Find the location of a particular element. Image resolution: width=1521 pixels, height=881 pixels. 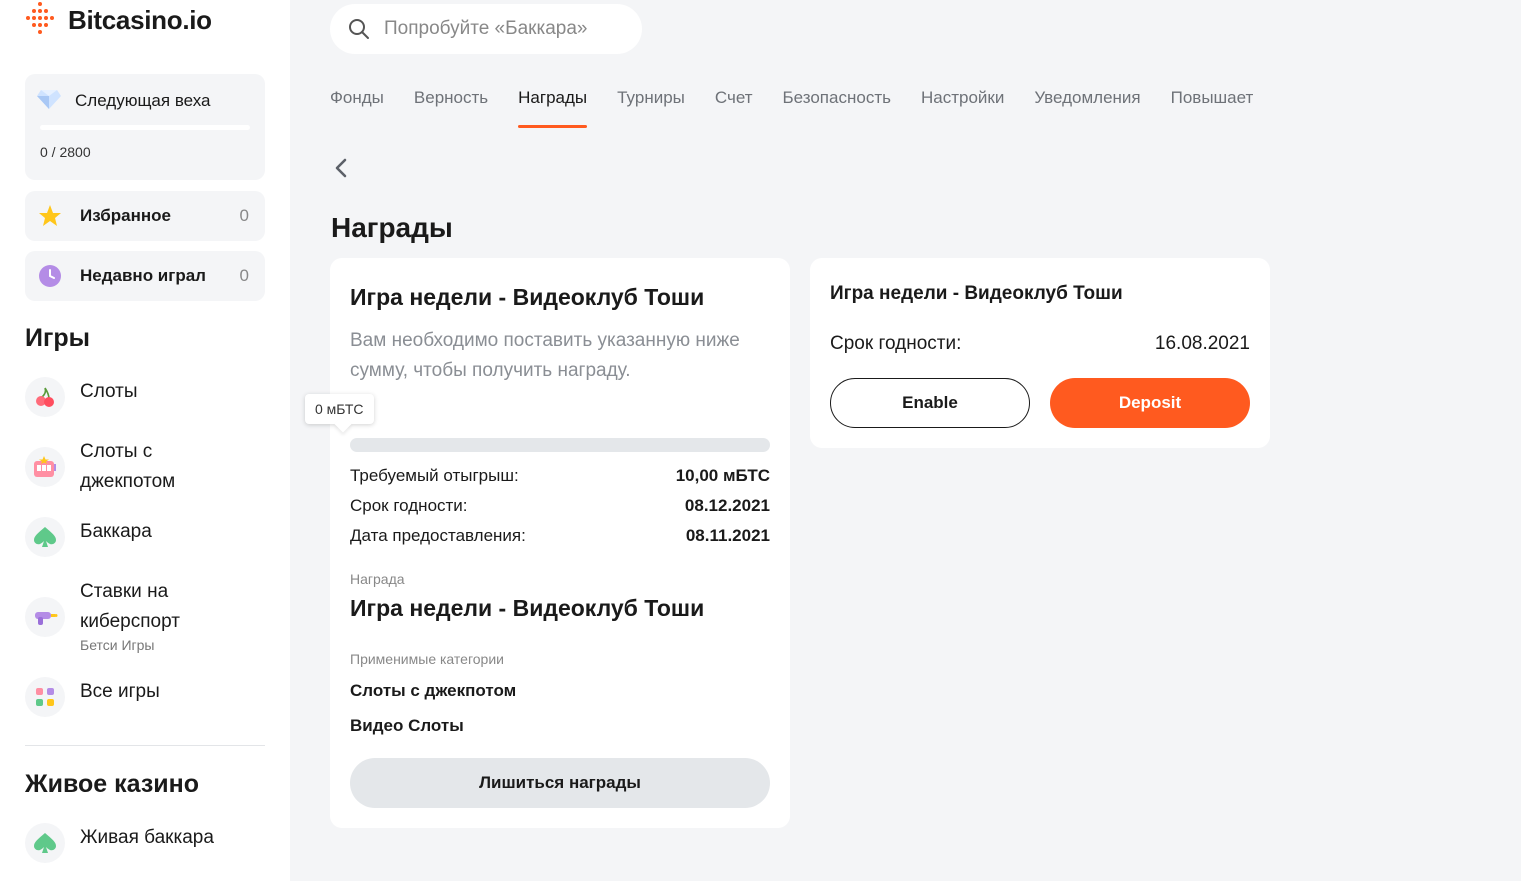

favorites-count: 0 is located at coordinates (244, 215).